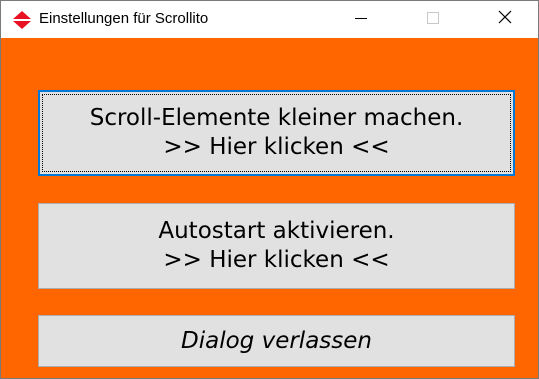 The image size is (539, 379). I want to click on window-title: Einstellungen für Scrollito, so click(124, 18).